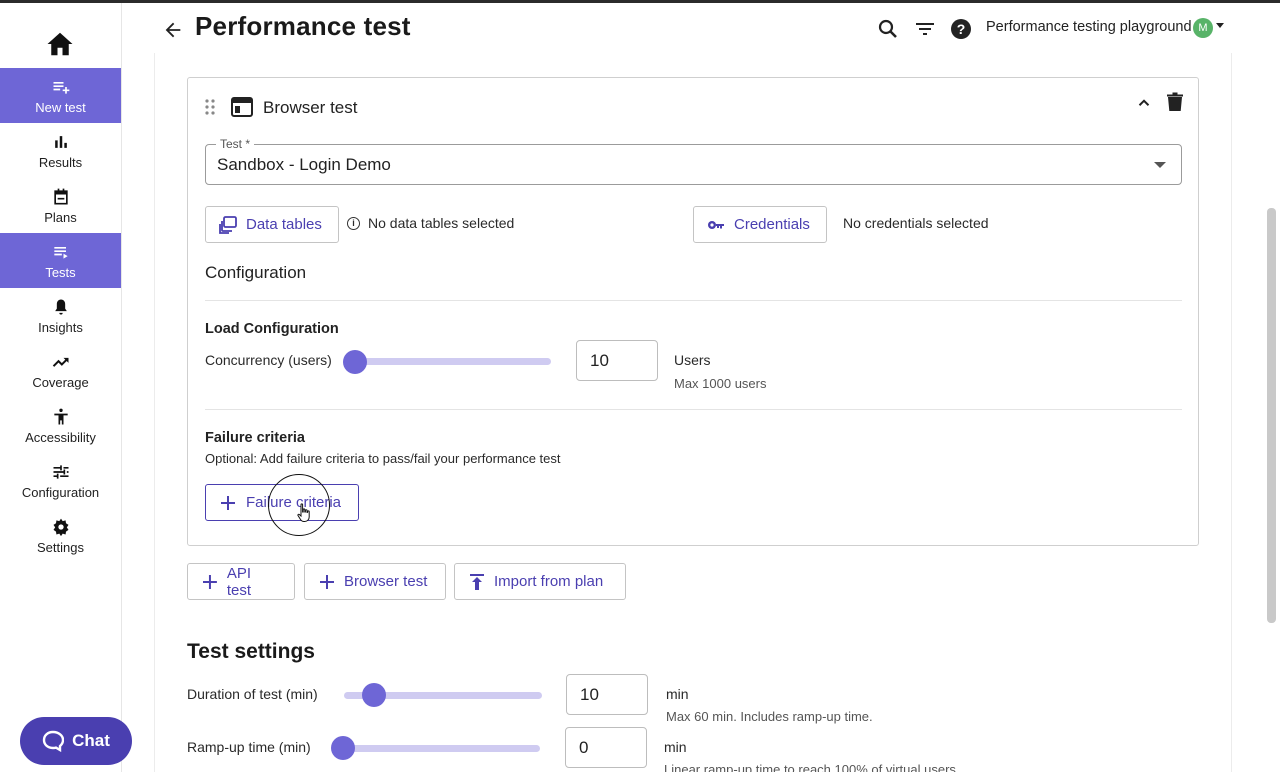 This screenshot has width=1280, height=772. Describe the element at coordinates (210, 107) in the screenshot. I see `drag-handle-icon` at that location.